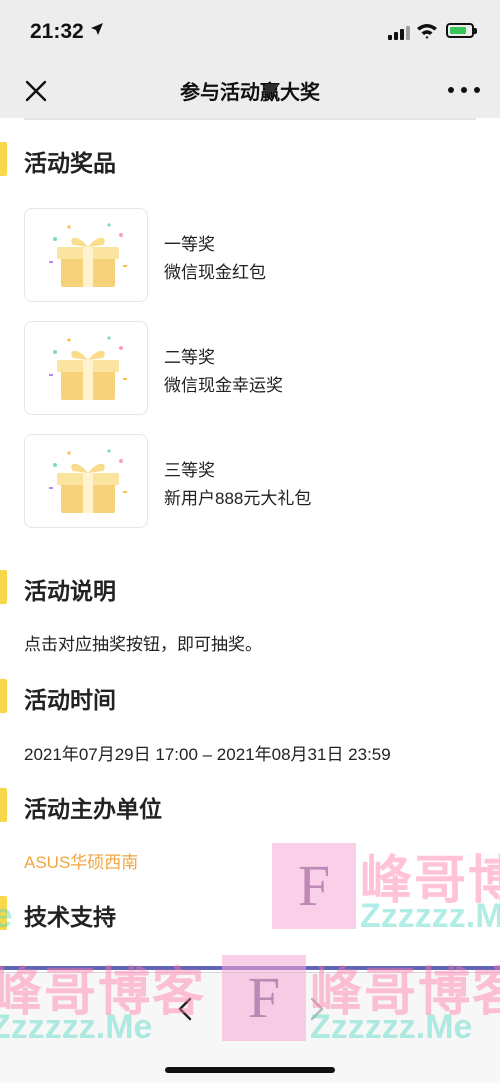  What do you see at coordinates (427, 31) in the screenshot?
I see `wifi-icon` at bounding box center [427, 31].